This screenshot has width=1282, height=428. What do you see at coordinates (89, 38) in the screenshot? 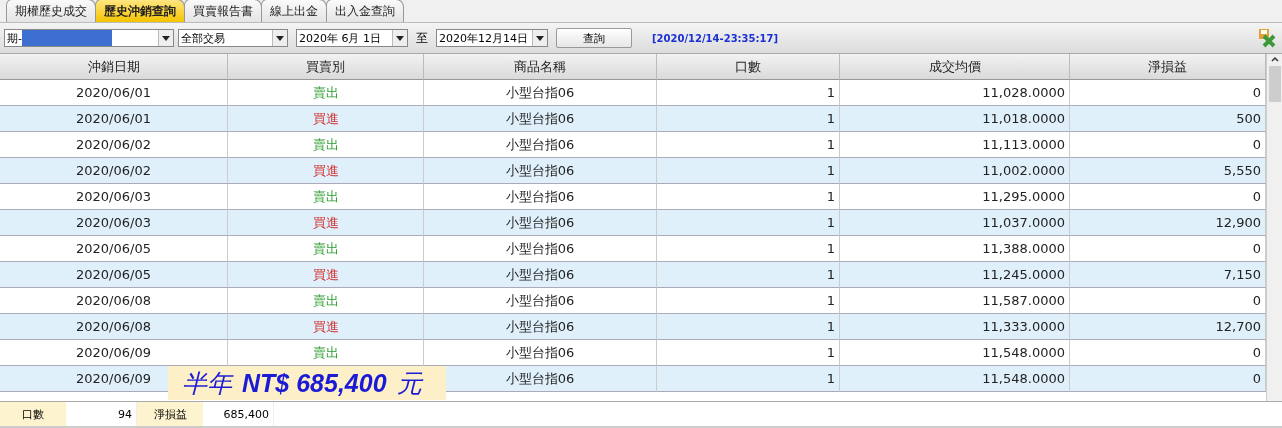
I see `account-dropdown: 期-` at bounding box center [89, 38].